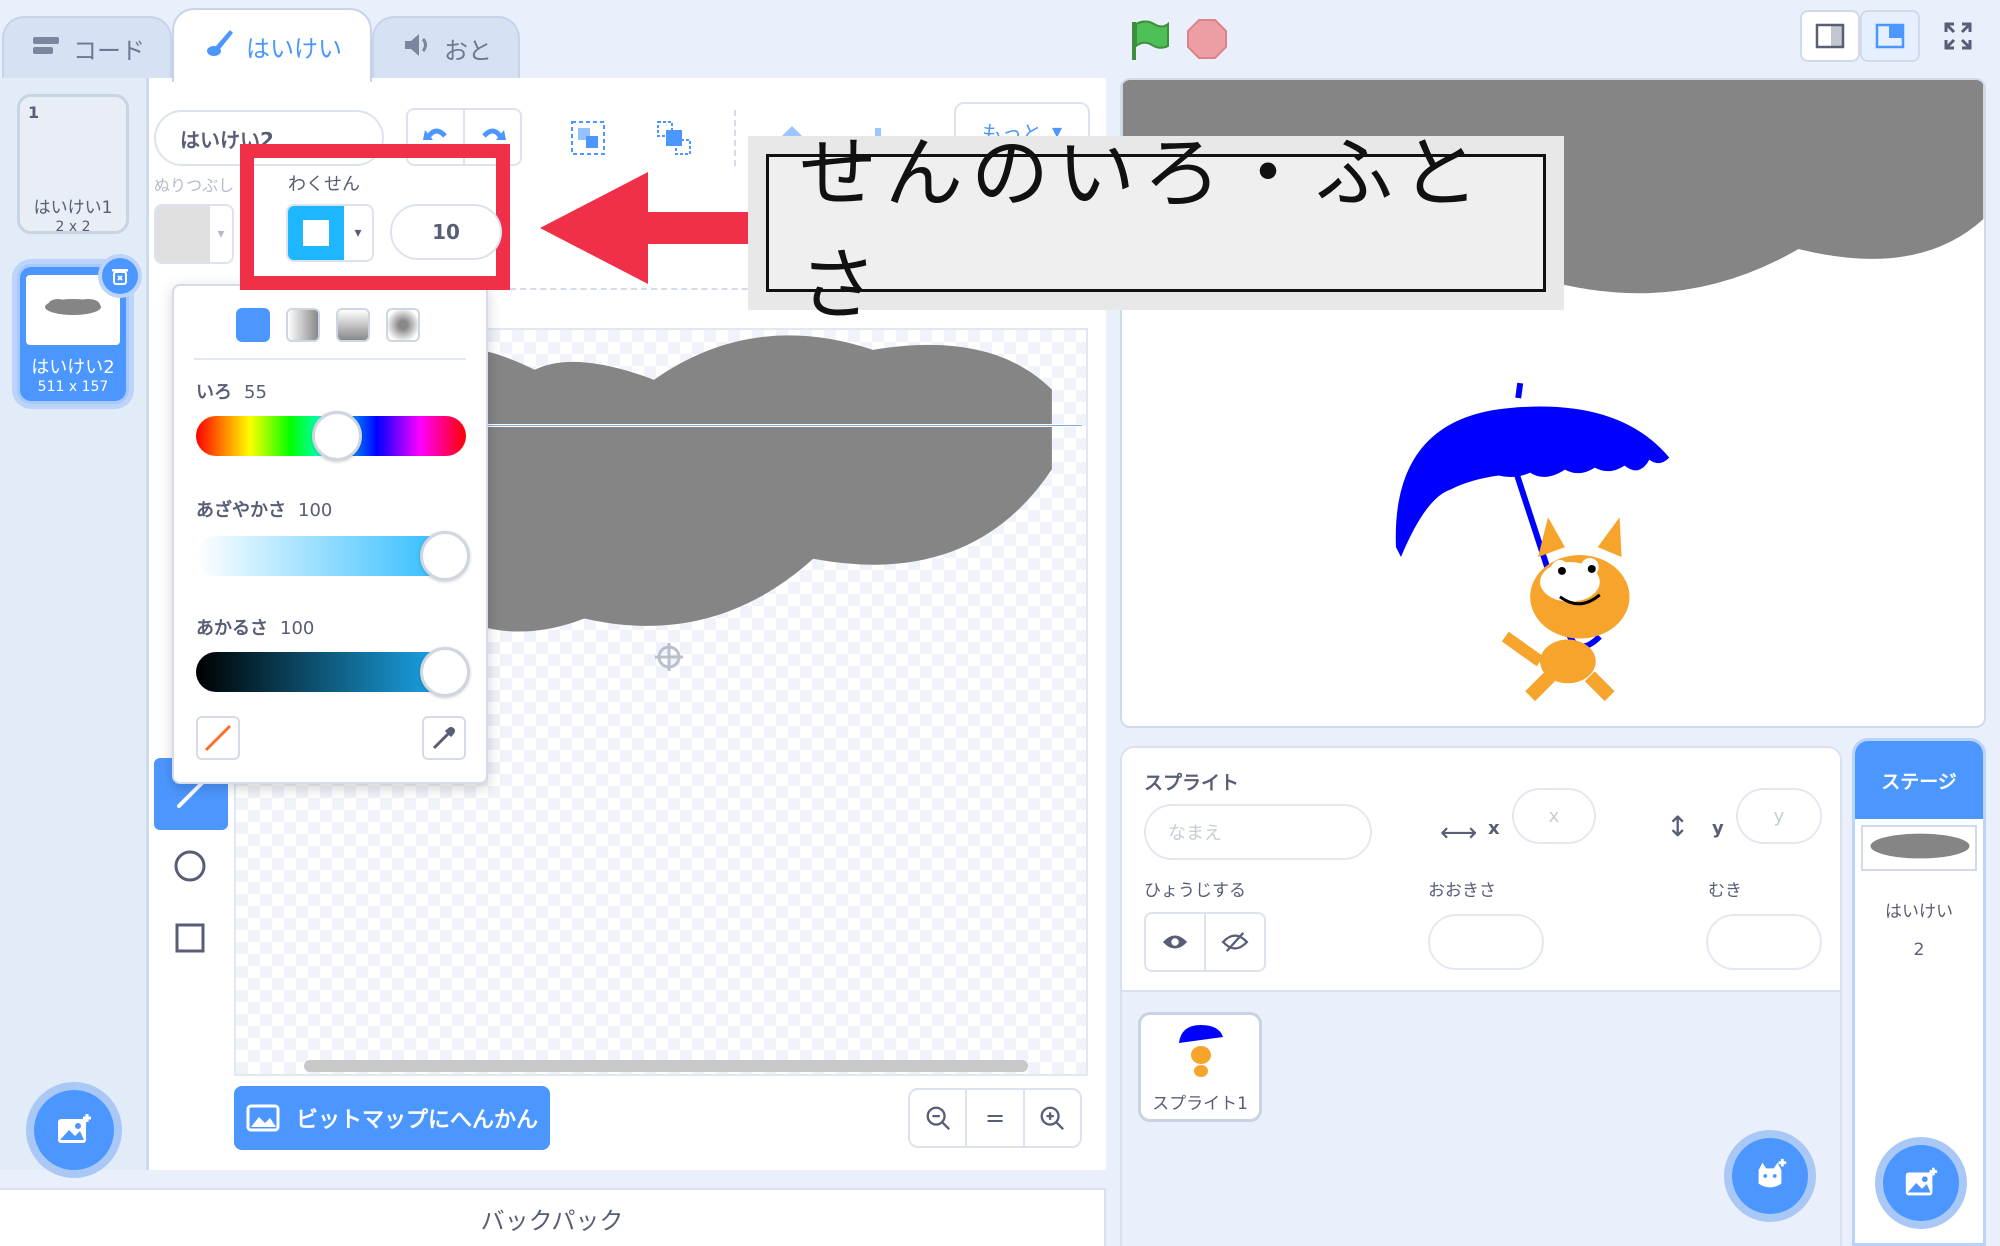 The height and width of the screenshot is (1246, 2000). I want to click on circle-icon, so click(190, 866).